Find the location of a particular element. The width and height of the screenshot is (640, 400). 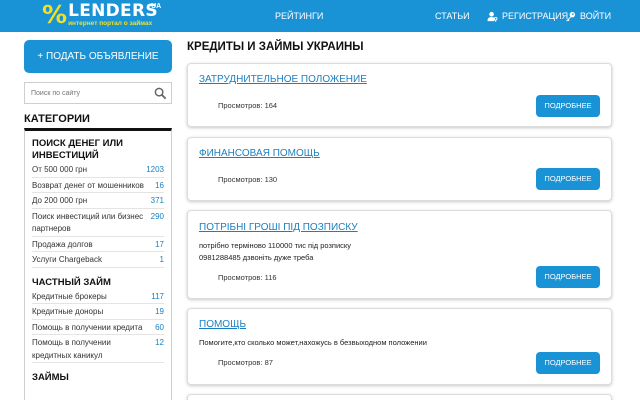

views-count: 164 is located at coordinates (271, 105).